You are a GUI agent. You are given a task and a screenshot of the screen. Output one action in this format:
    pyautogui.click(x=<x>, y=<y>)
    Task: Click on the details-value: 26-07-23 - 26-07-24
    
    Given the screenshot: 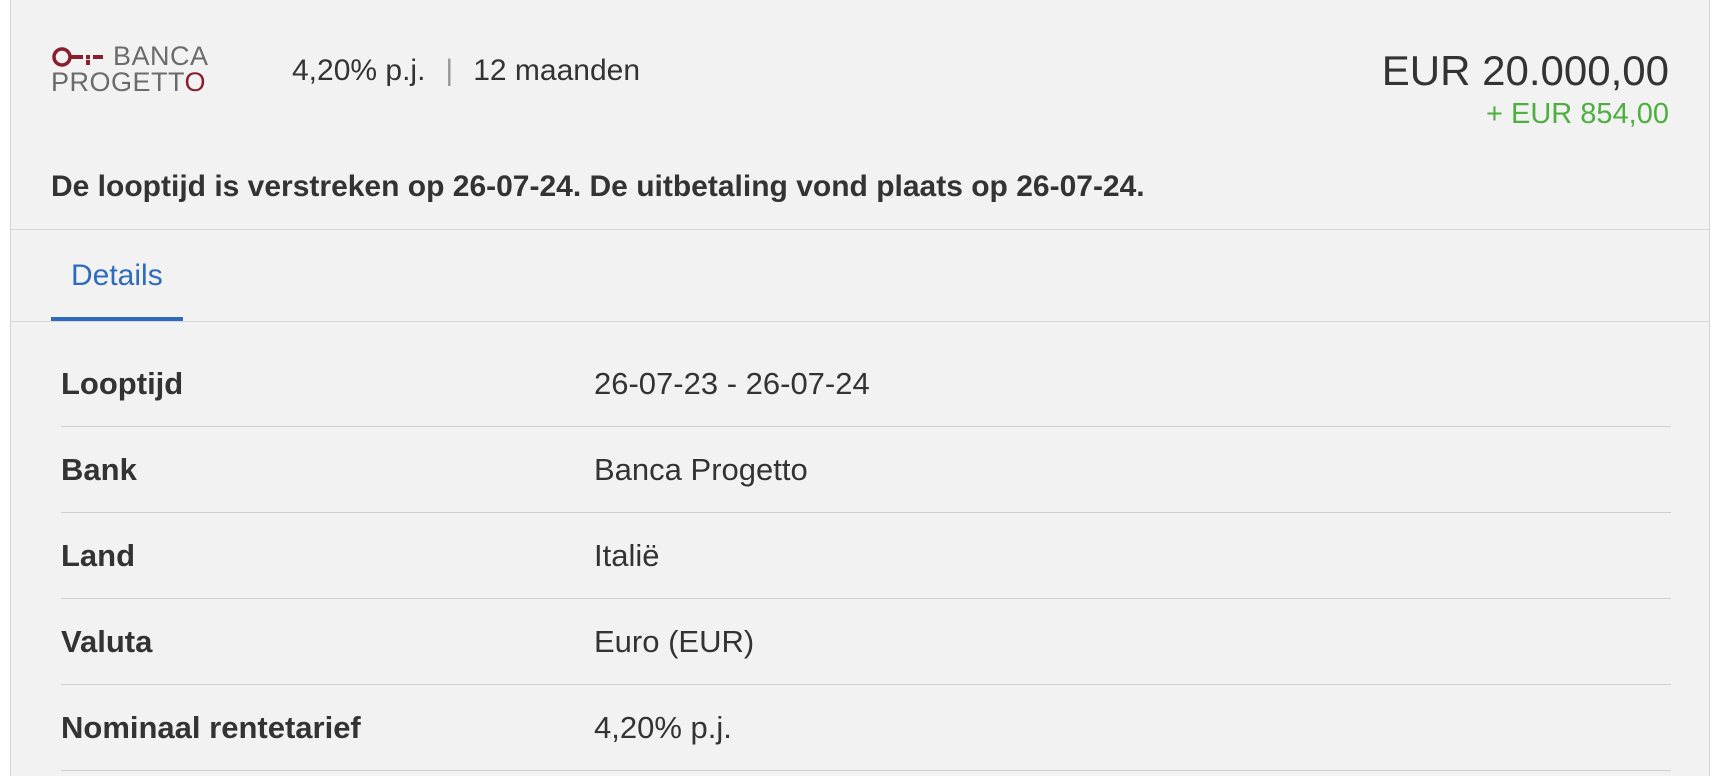 What is the action you would take?
    pyautogui.click(x=732, y=383)
    